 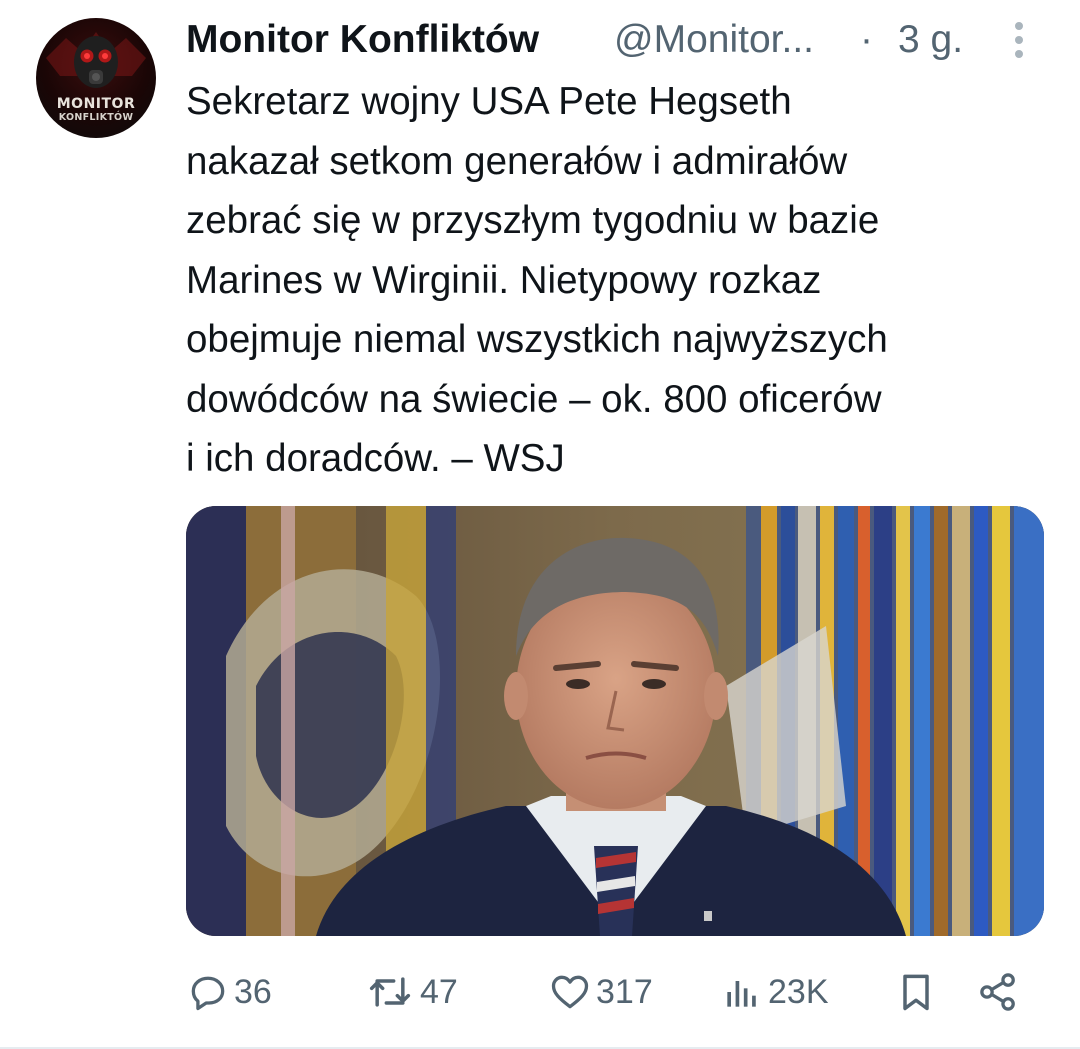 I want to click on views-button: 23K, so click(x=774, y=992).